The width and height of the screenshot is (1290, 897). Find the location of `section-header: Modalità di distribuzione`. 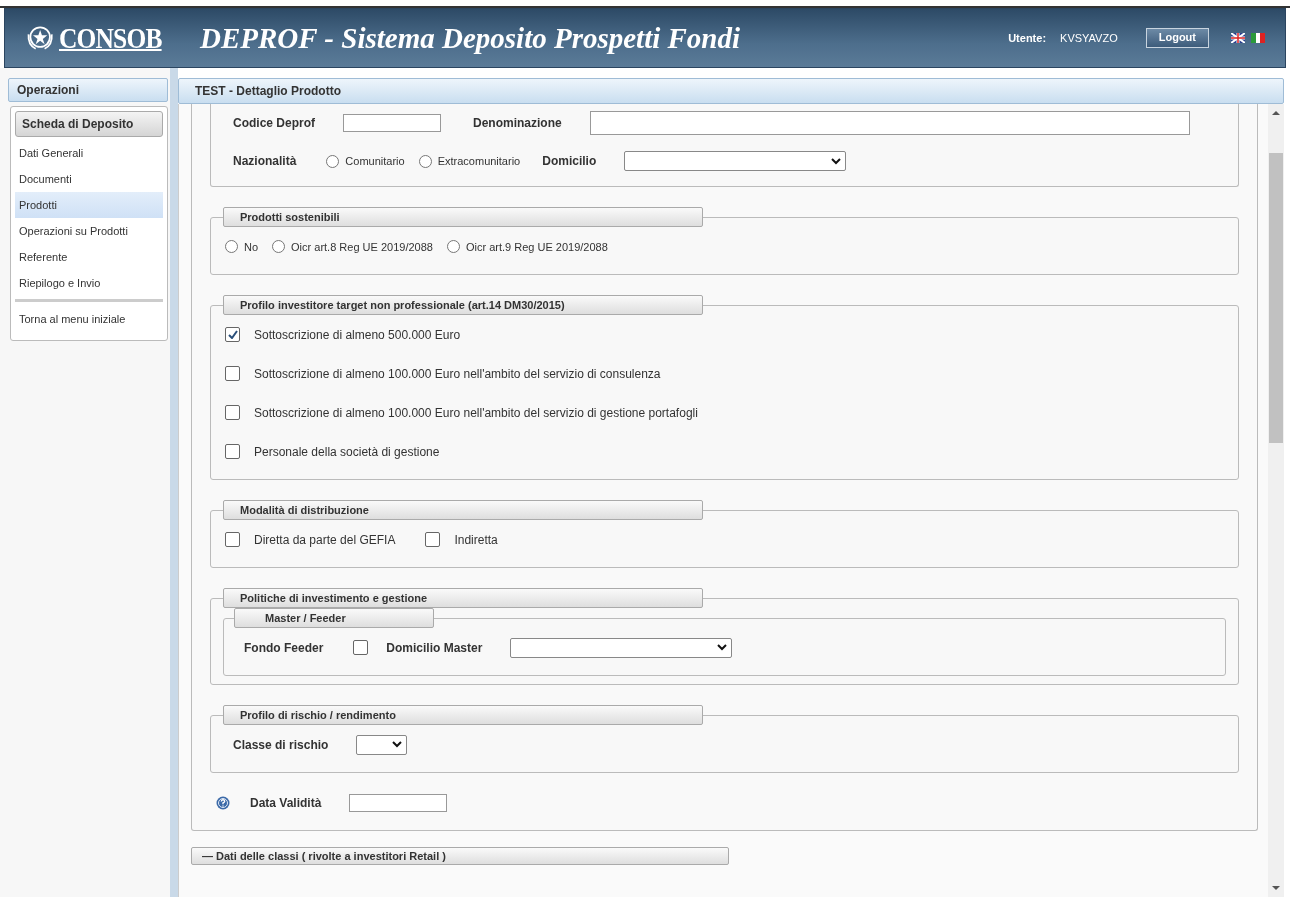

section-header: Modalità di distribuzione is located at coordinates (463, 510).